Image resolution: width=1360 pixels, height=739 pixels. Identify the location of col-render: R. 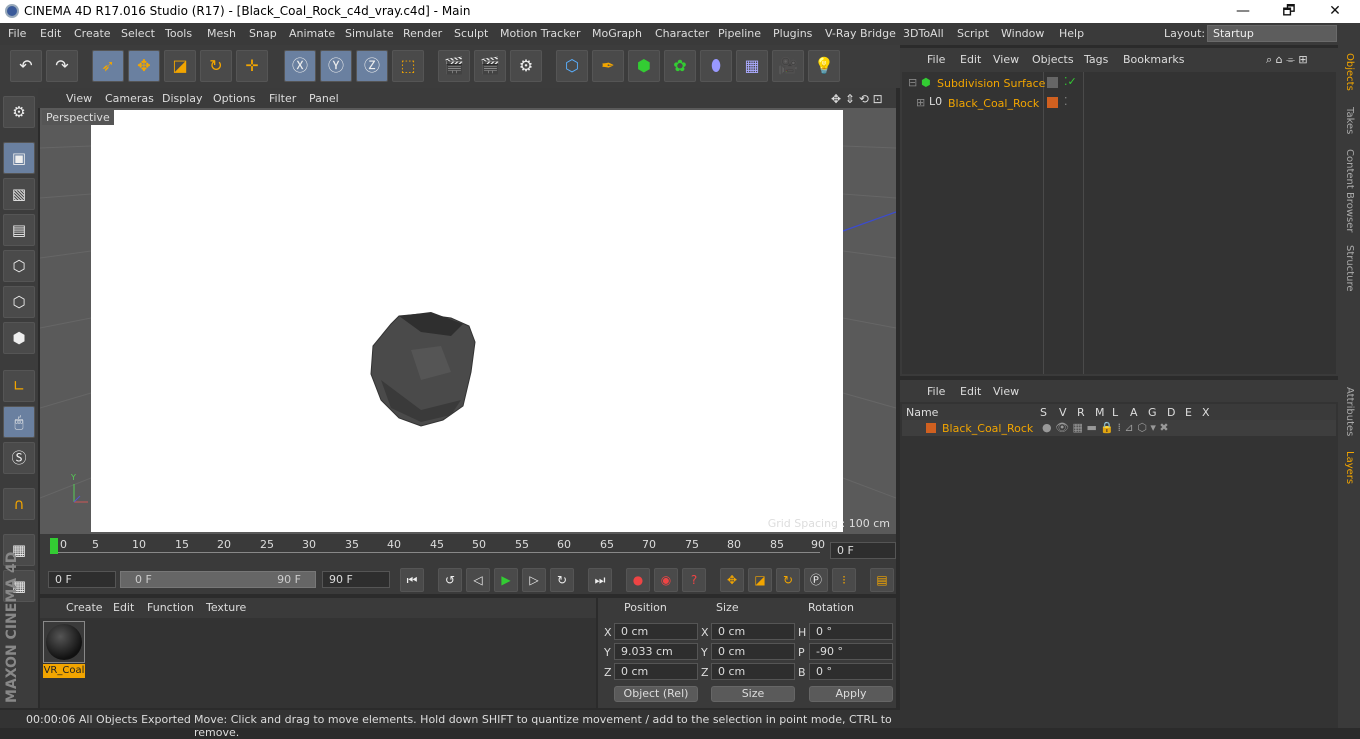
(1081, 412).